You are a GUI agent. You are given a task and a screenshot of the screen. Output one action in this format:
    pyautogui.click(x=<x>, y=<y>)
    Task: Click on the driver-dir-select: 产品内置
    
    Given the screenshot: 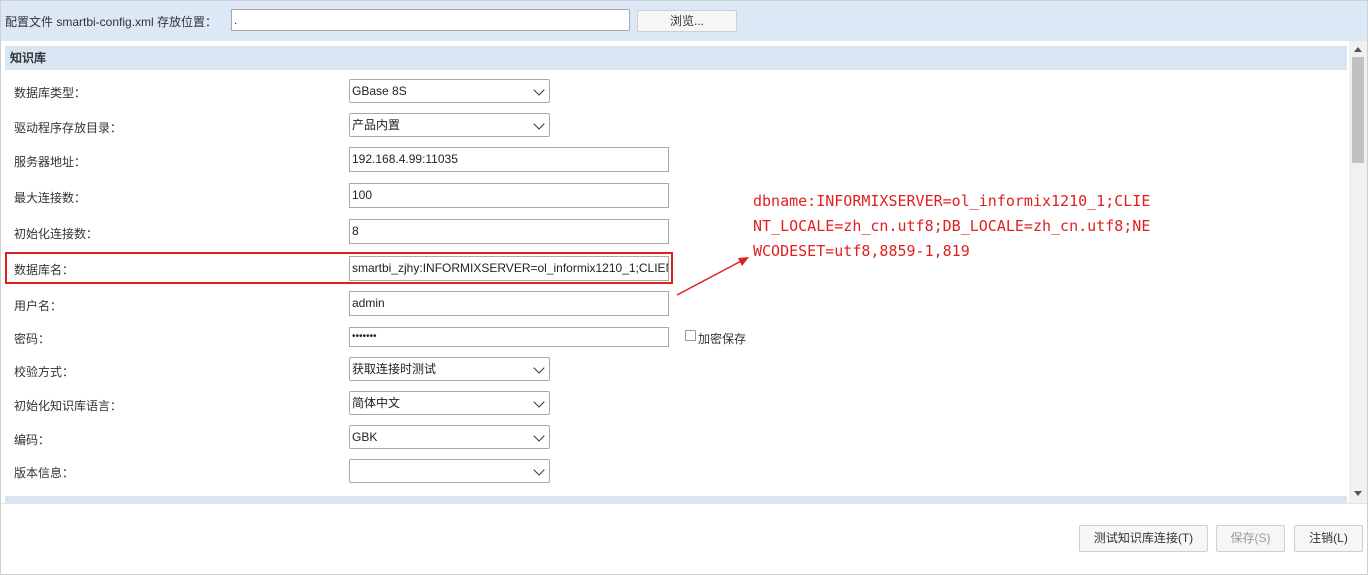 What is the action you would take?
    pyautogui.click(x=449, y=125)
    